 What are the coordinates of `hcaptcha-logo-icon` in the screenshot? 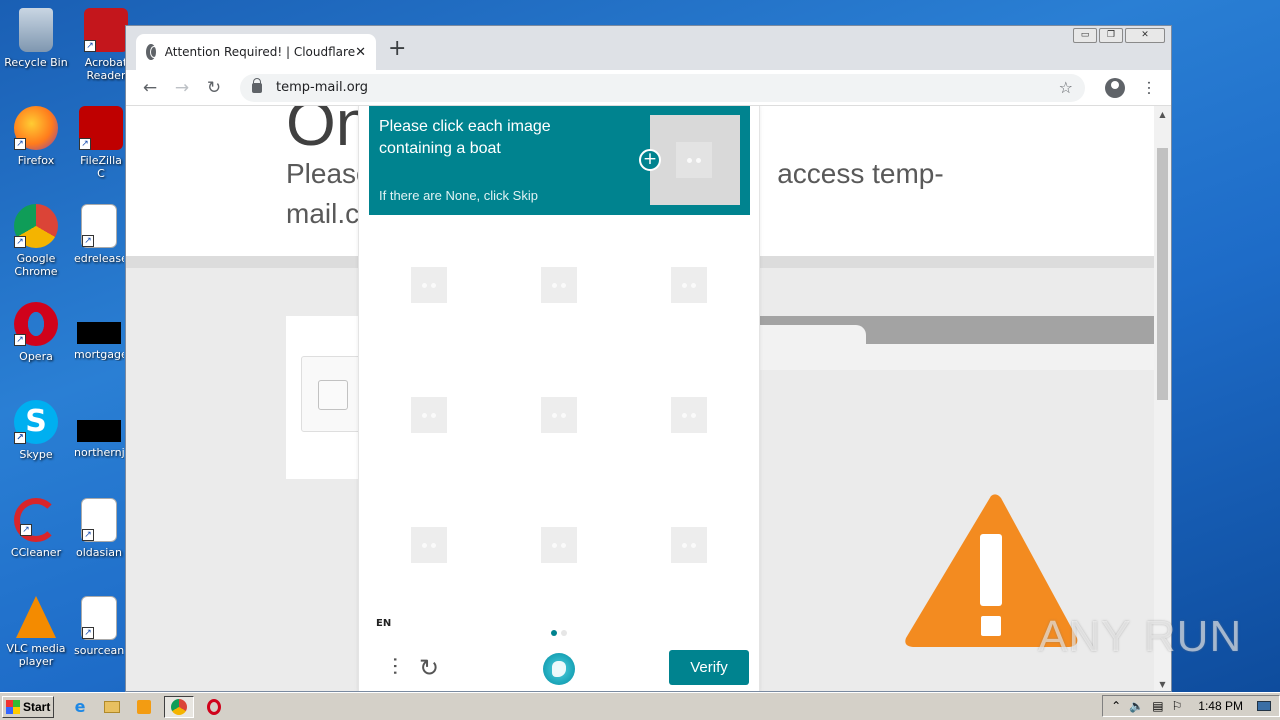 It's located at (559, 669).